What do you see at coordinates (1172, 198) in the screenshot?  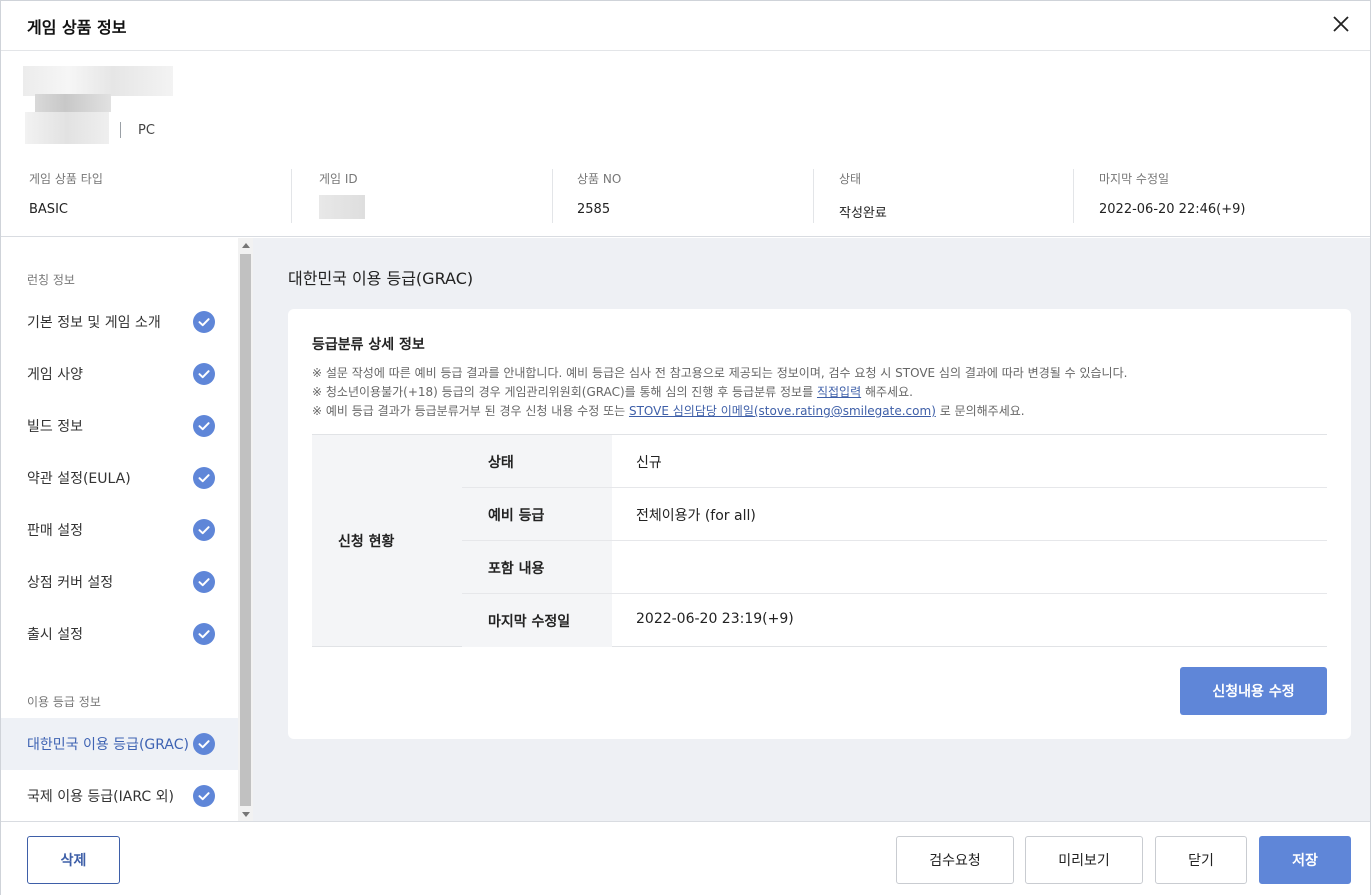 I see `meta-last-modified: 마지막 수정일 2022-06-20 22:46(+9)` at bounding box center [1172, 198].